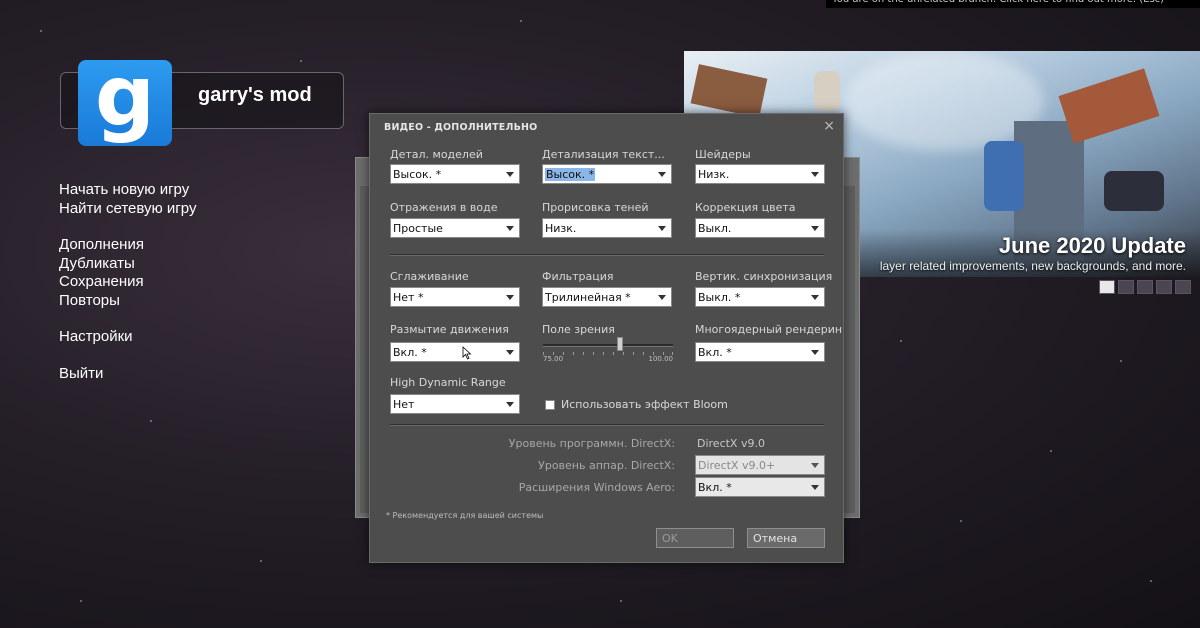 This screenshot has height=628, width=1200. I want to click on menu-saves: Сохранения, so click(127, 282).